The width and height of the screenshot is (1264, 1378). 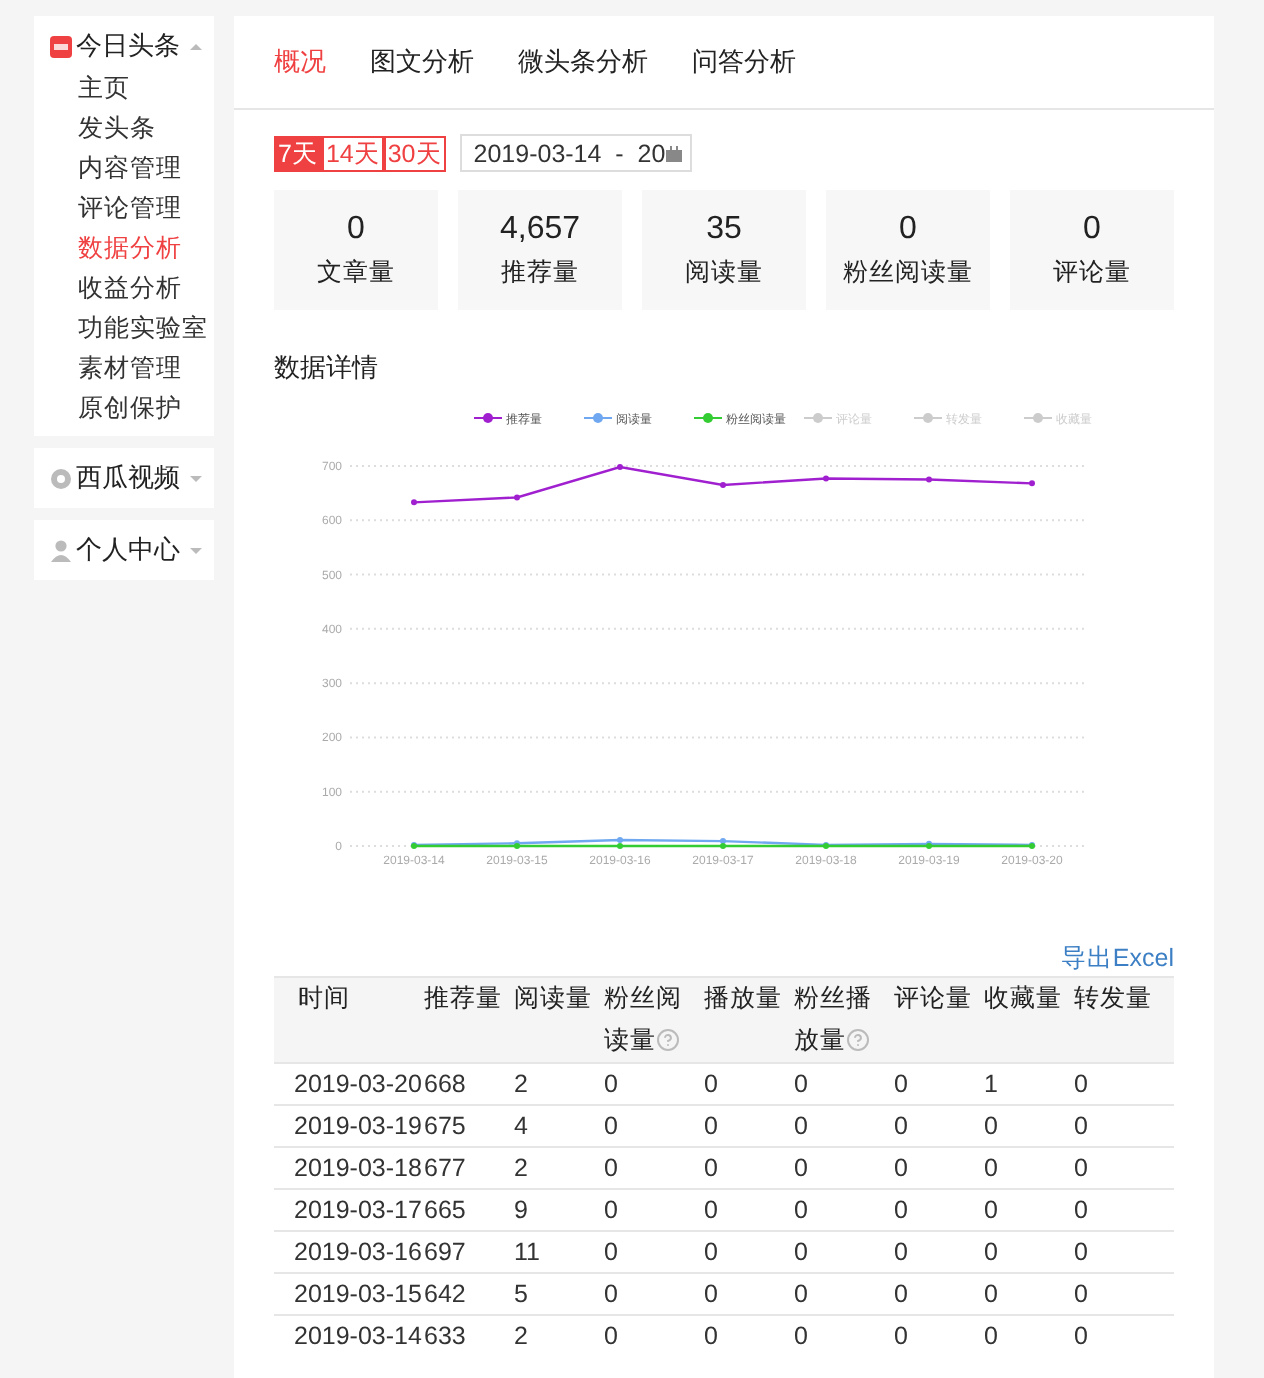 I want to click on sidebar-item: 功能实验室, so click(x=132, y=328).